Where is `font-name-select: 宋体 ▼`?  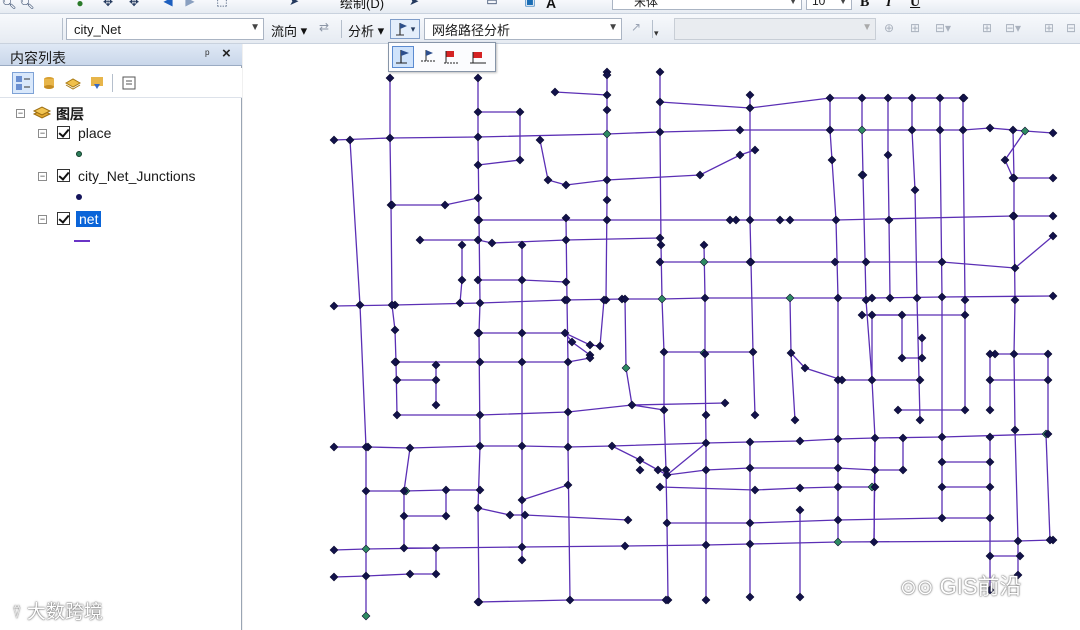
font-name-select: 宋体 ▼ is located at coordinates (707, 5).